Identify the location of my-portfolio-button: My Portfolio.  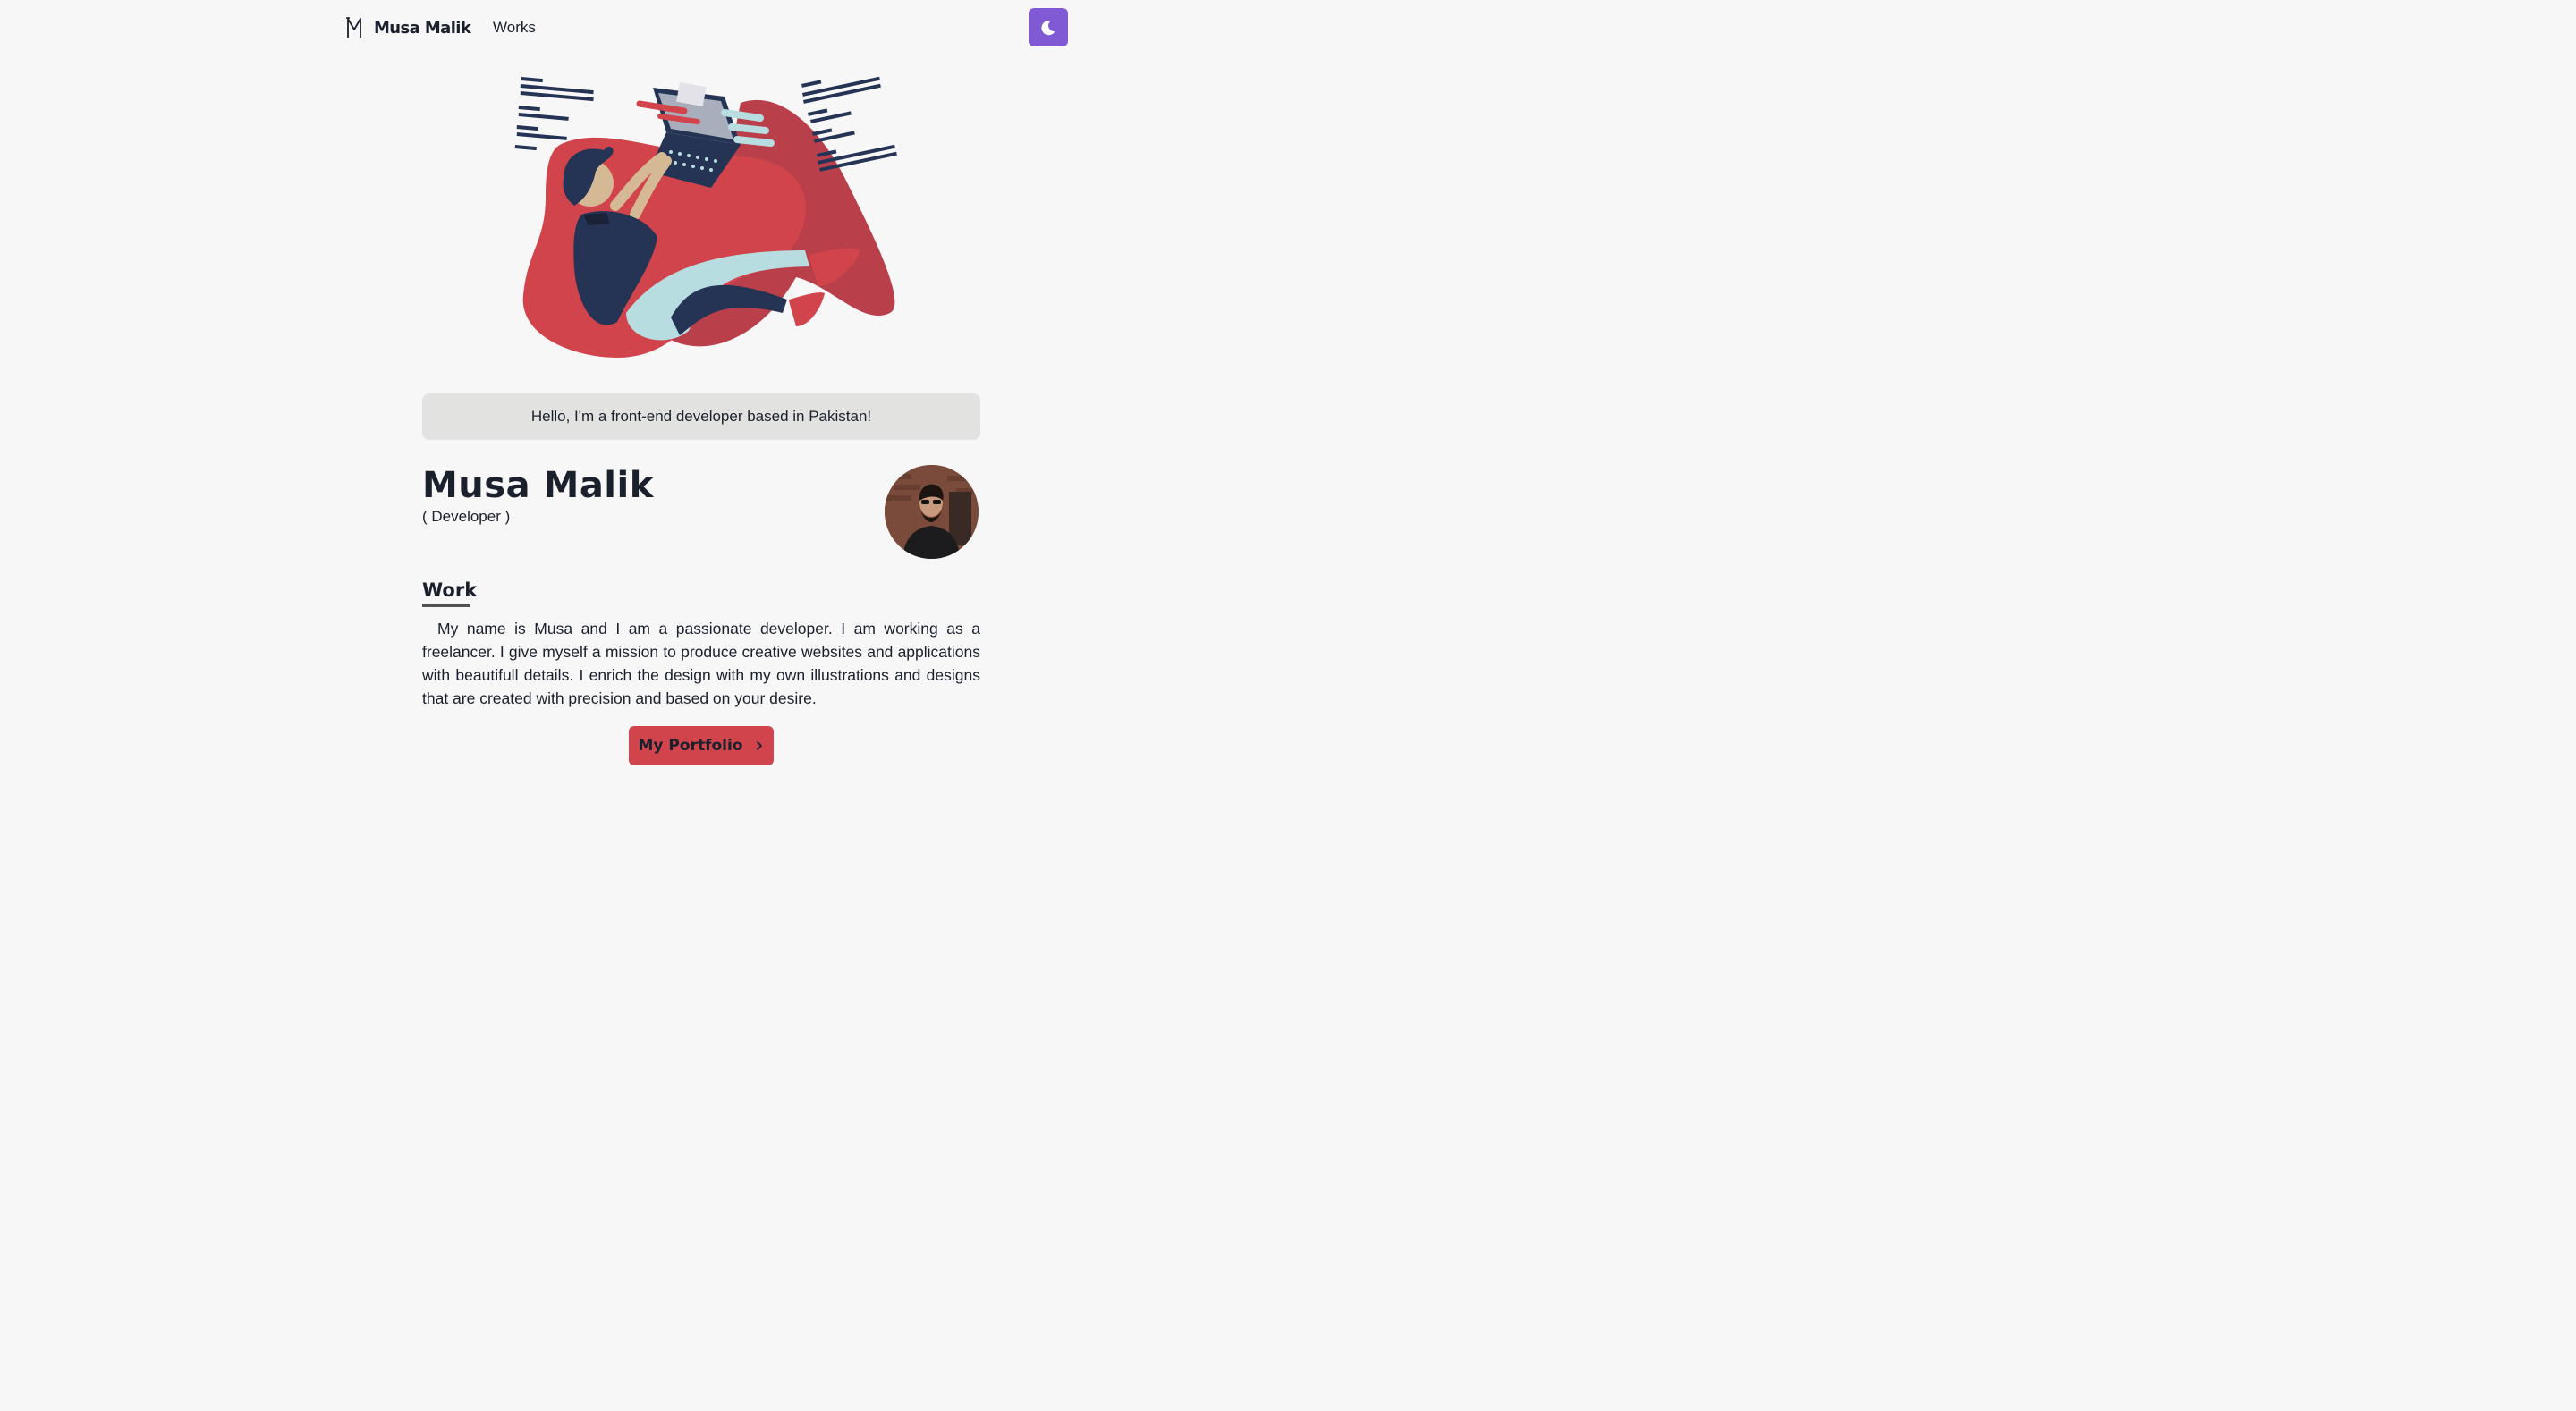
(701, 746).